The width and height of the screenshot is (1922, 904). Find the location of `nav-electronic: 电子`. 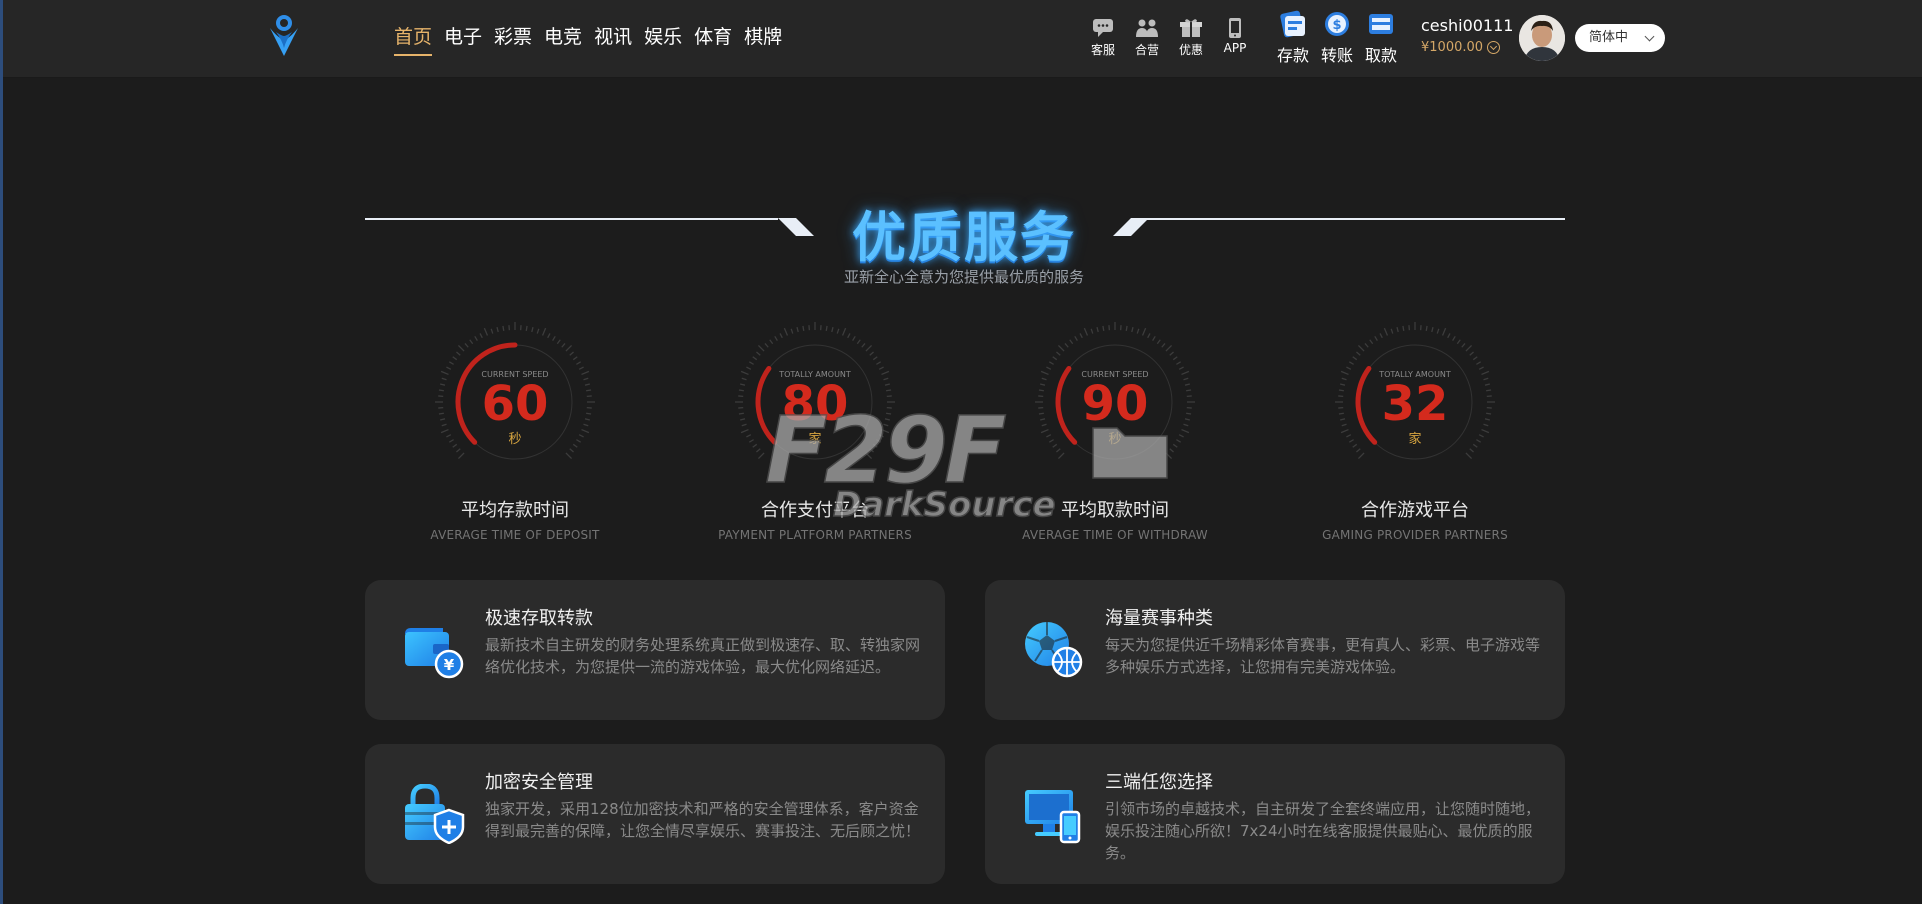

nav-electronic: 电子 is located at coordinates (465, 39).